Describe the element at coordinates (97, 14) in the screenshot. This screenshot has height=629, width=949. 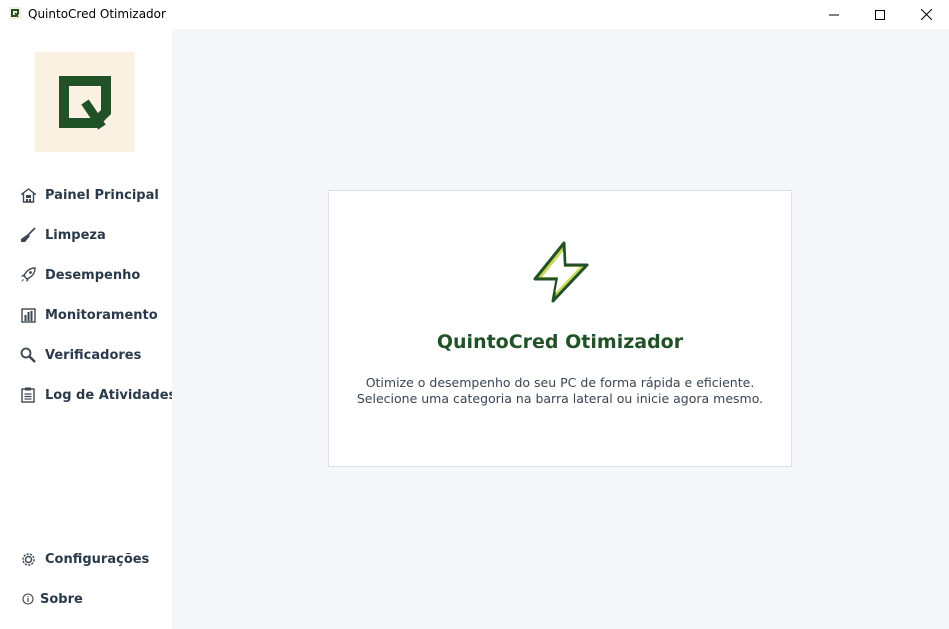
I see `window-title: QuintoCred Otimizador` at that location.